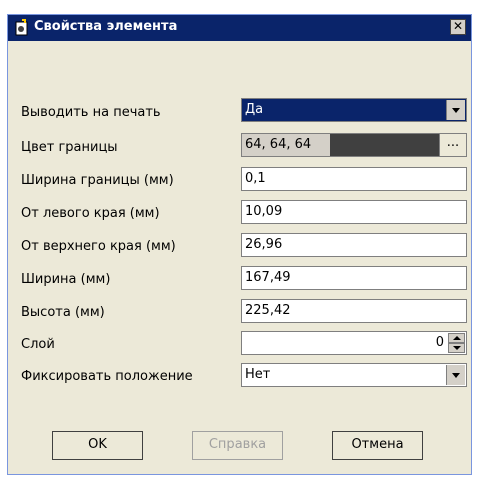 The image size is (479, 480). I want to click on layer-spin-buttons, so click(456, 343).